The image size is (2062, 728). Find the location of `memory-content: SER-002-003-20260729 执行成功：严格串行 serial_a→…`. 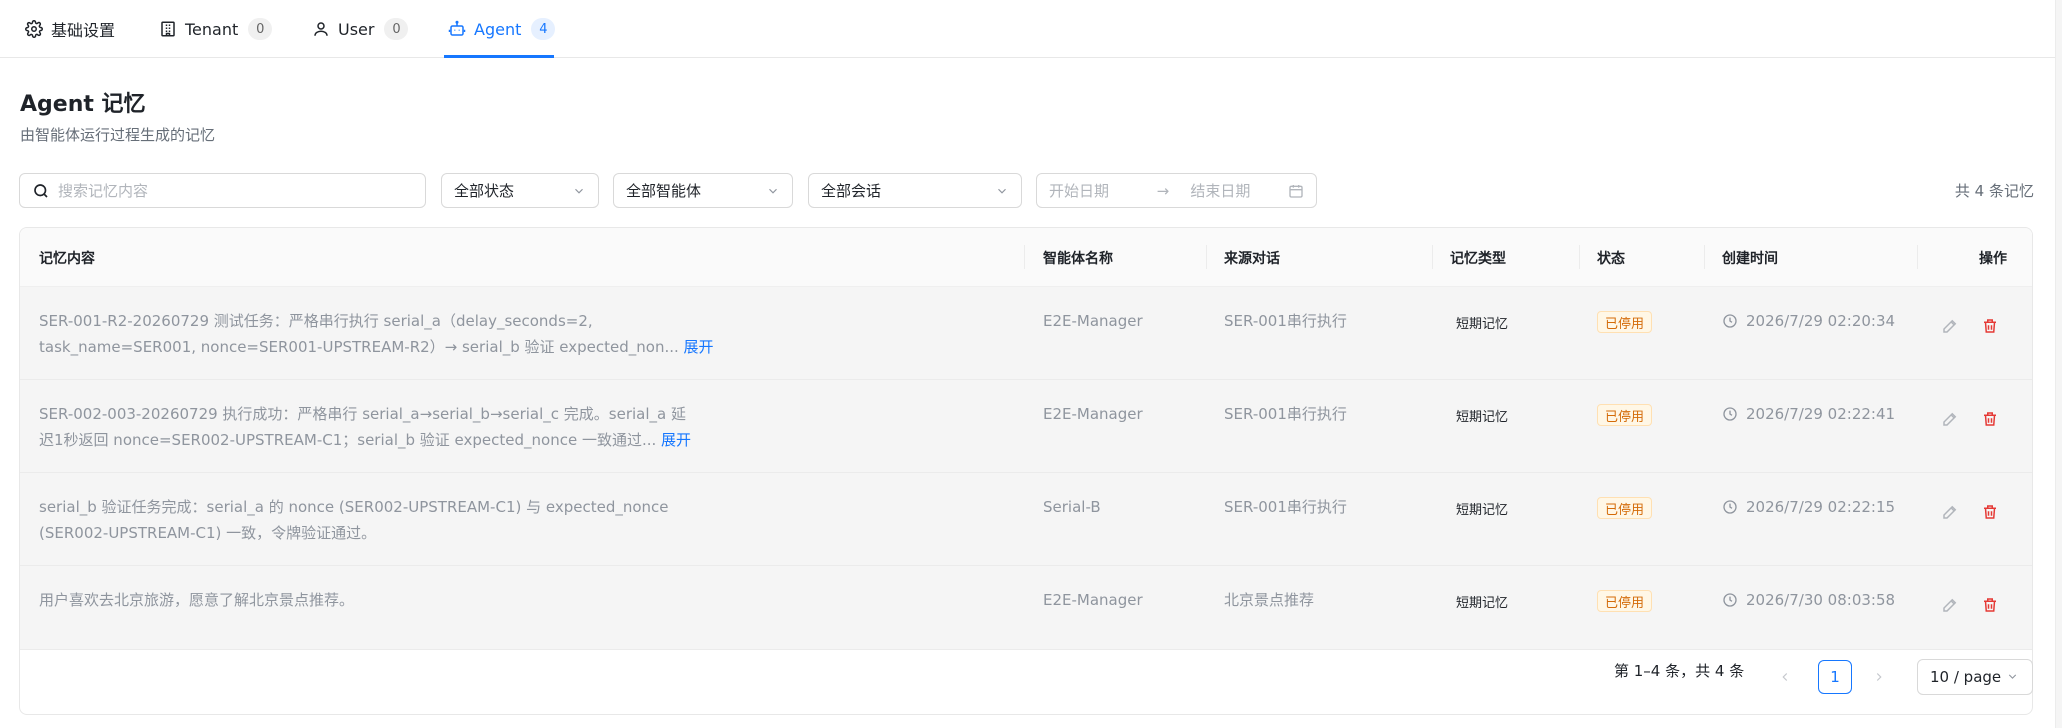

memory-content: SER-002-003-20260729 执行成功：严格串行 serial_a→… is located at coordinates (384, 427).